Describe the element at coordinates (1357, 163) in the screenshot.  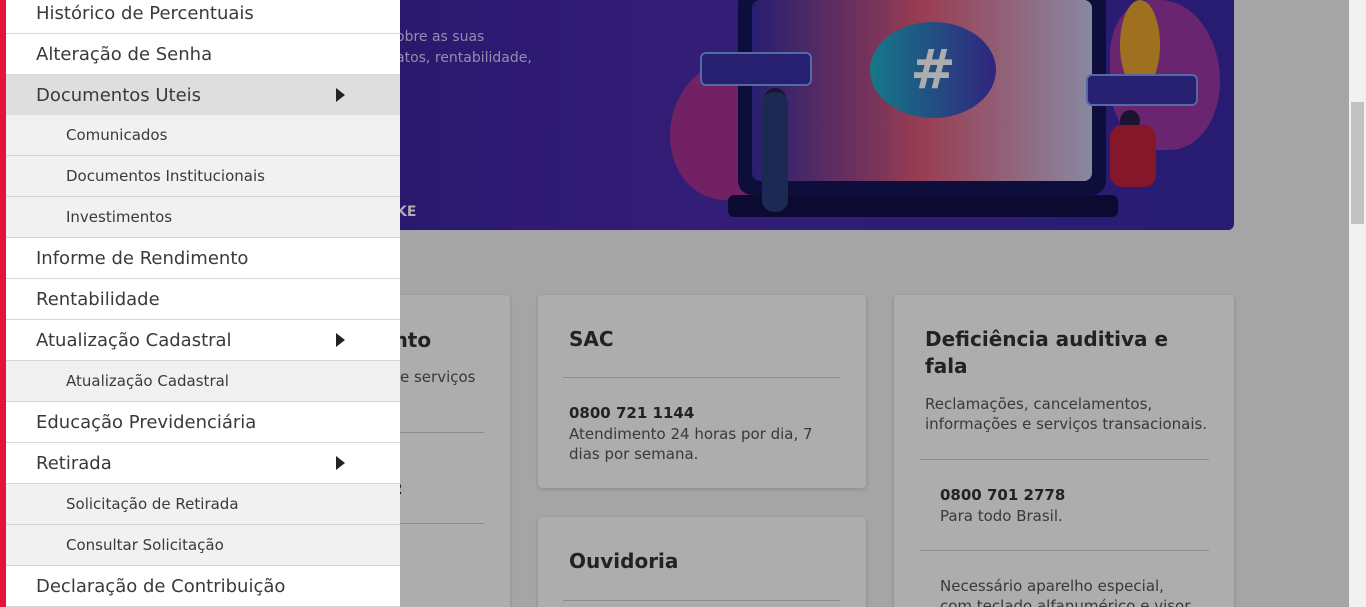
I see `scrollbar-thumb` at that location.